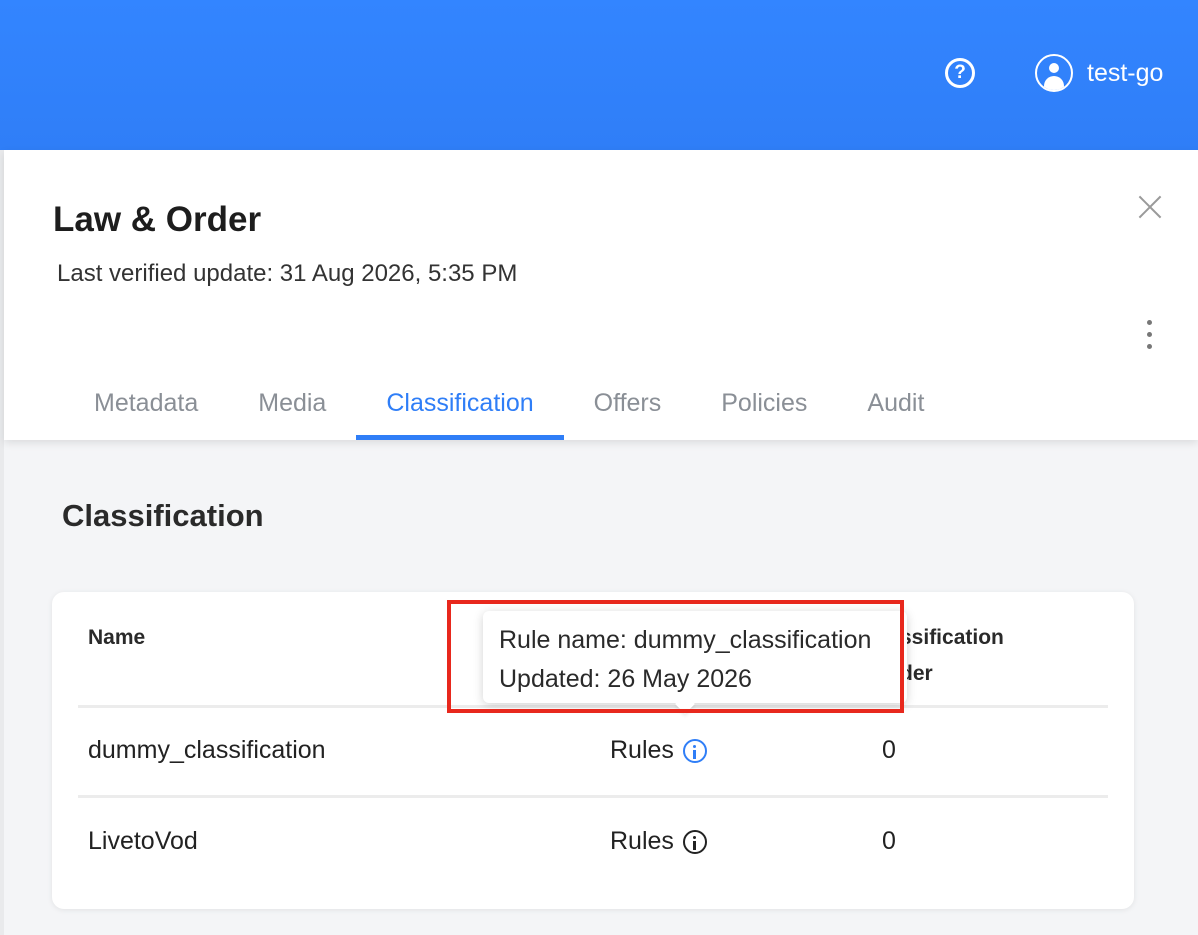  Describe the element at coordinates (157, 219) in the screenshot. I see `page-title: Law & Order` at that location.